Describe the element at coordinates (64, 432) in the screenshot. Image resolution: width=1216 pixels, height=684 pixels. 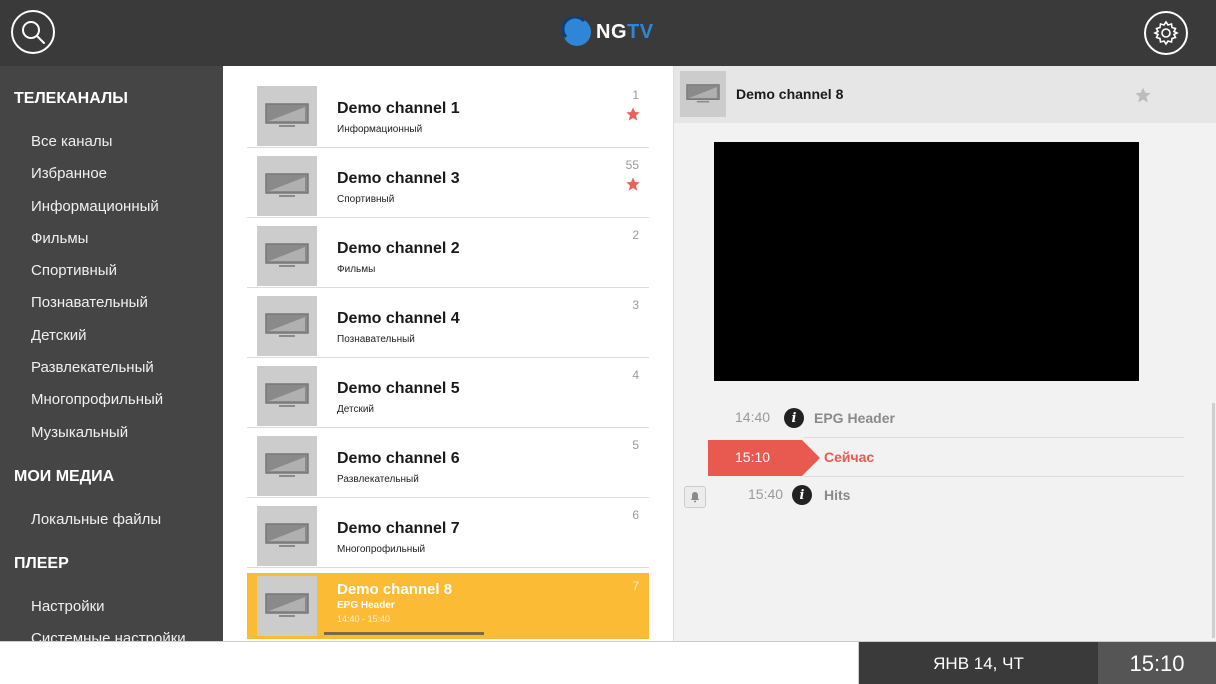
I see `sidebar-item-music: Музыкальный` at that location.